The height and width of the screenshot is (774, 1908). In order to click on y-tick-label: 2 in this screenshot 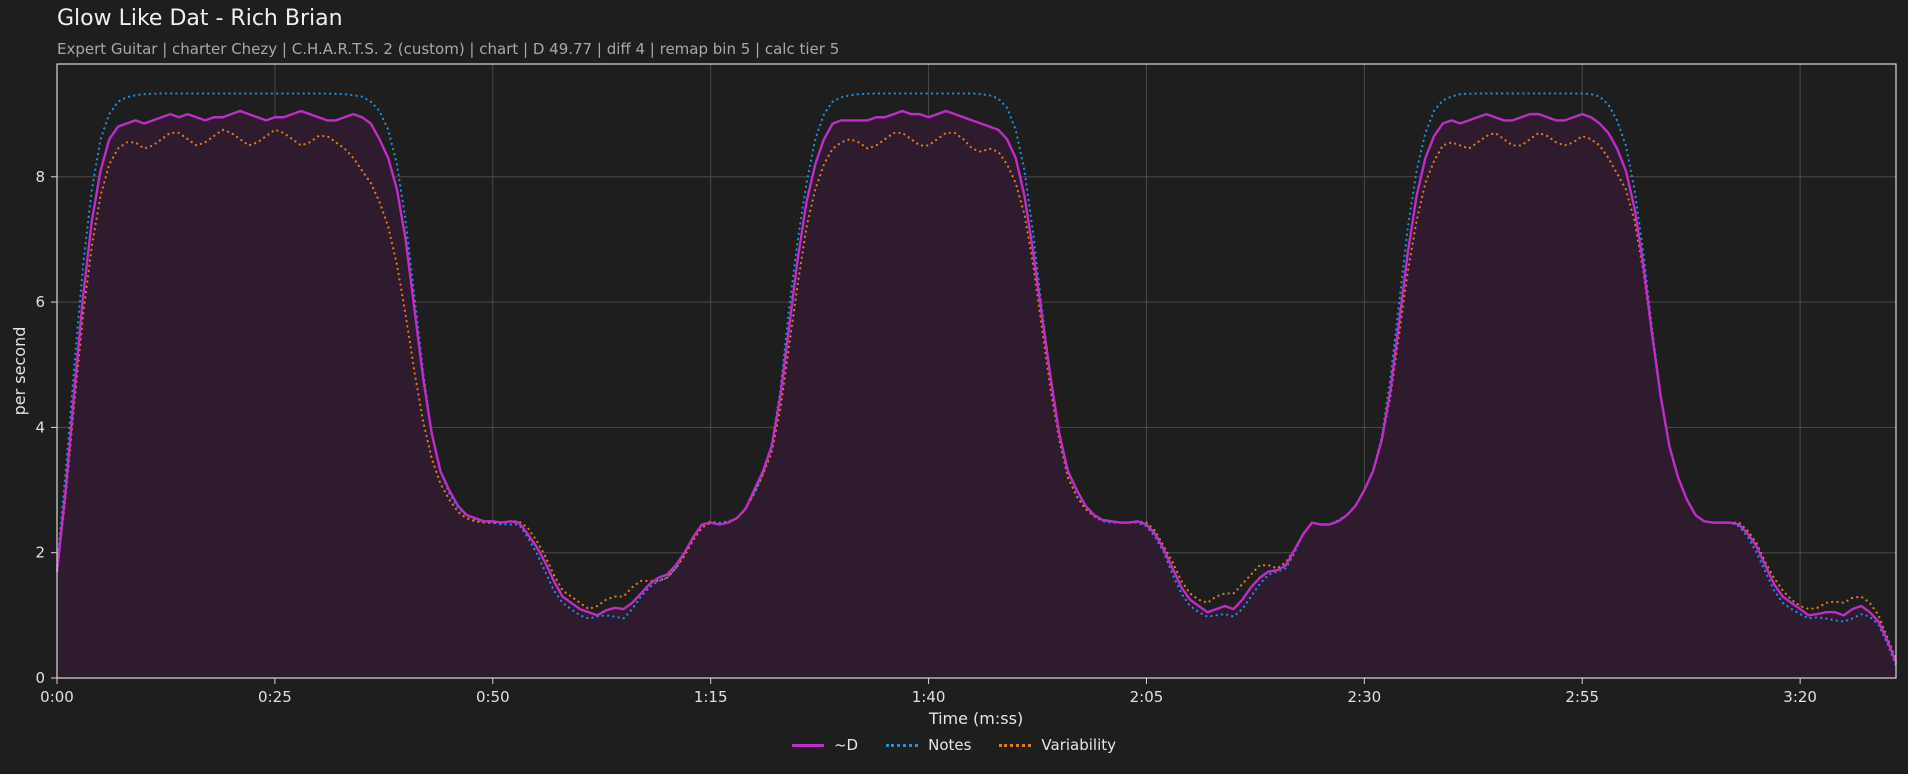, I will do `click(40, 553)`.